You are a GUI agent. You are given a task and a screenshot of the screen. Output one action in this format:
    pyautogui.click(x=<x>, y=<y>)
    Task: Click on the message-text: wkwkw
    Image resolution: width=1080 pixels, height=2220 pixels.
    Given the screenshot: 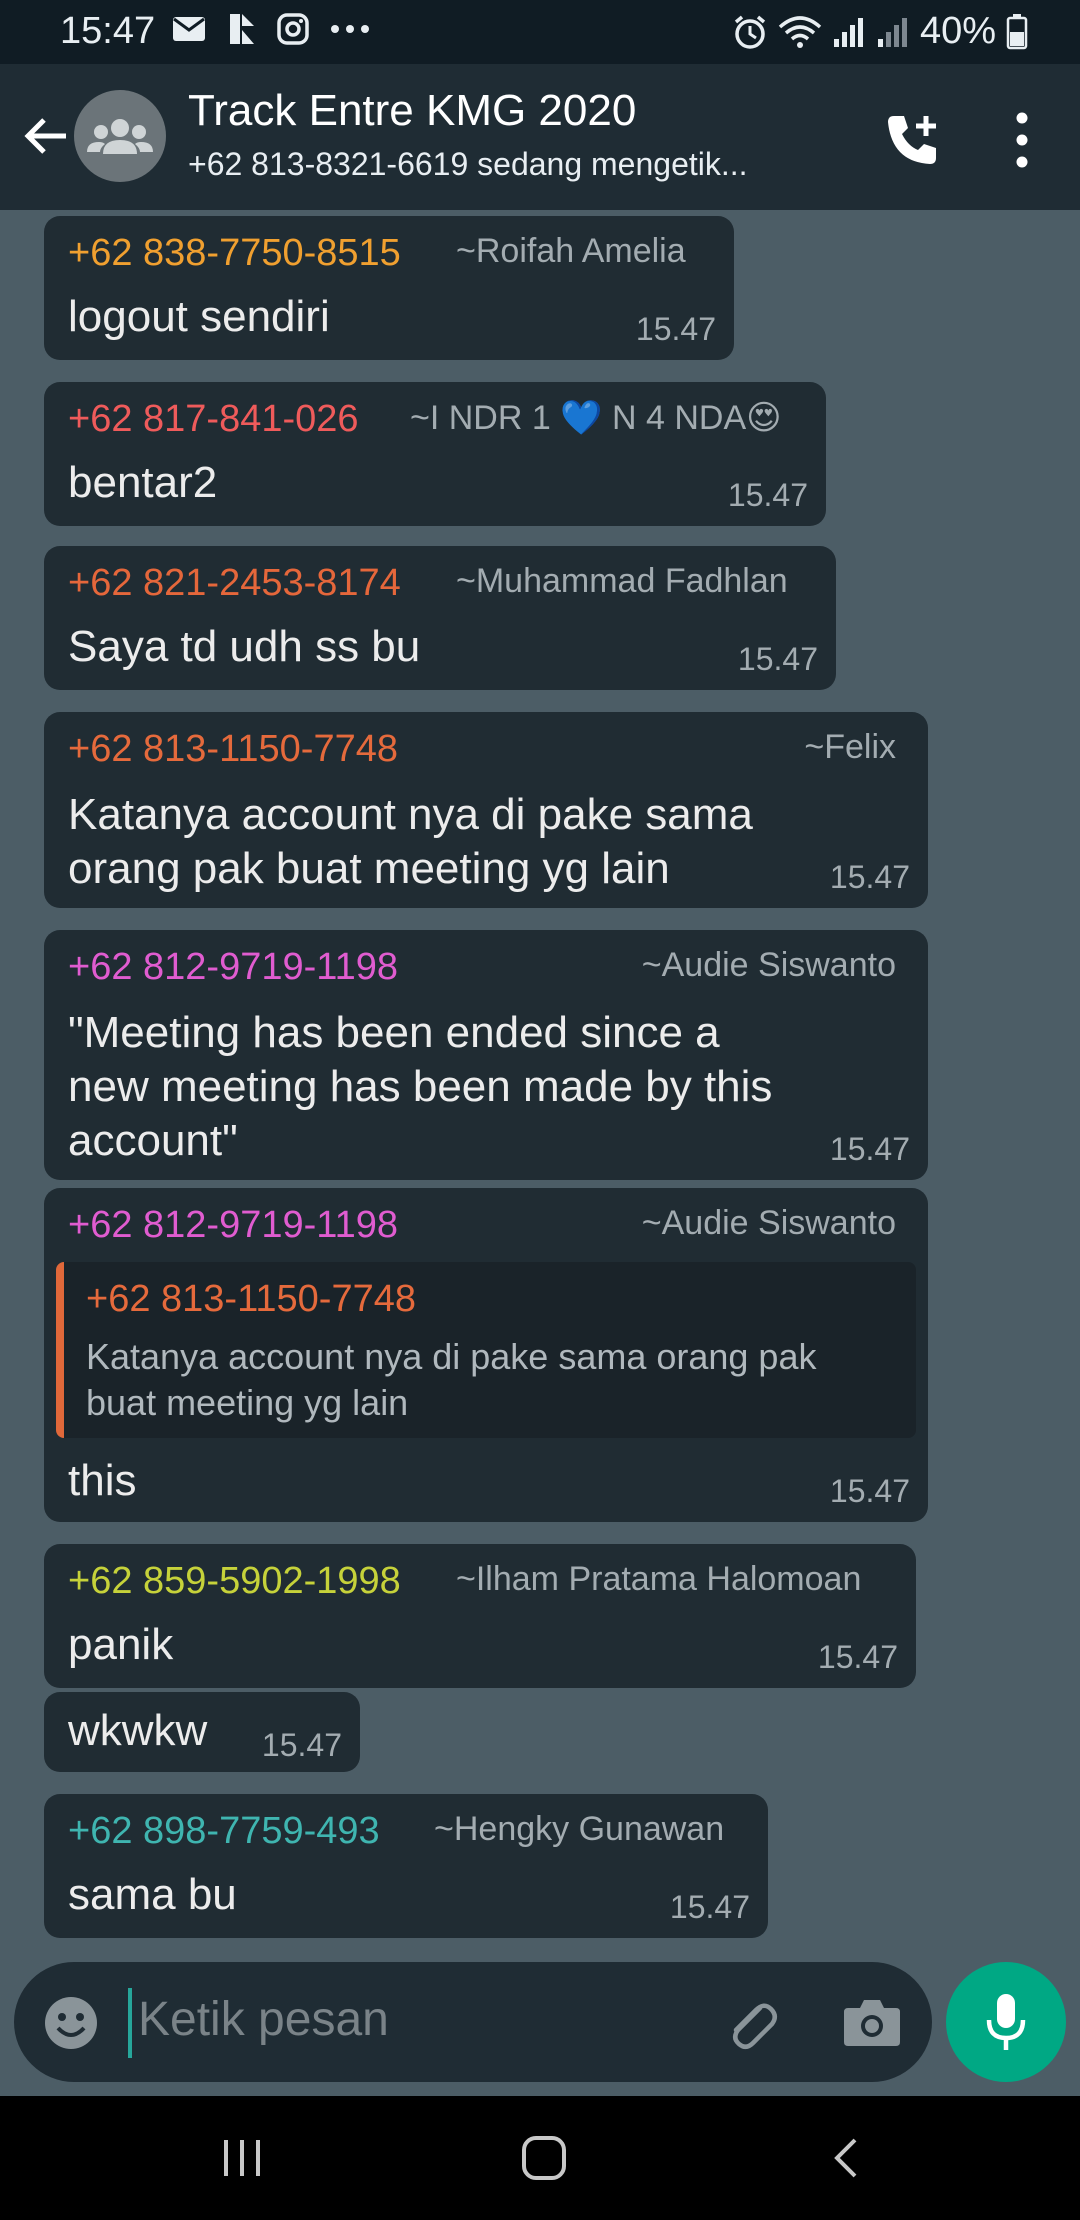 What is the action you would take?
    pyautogui.click(x=138, y=1730)
    